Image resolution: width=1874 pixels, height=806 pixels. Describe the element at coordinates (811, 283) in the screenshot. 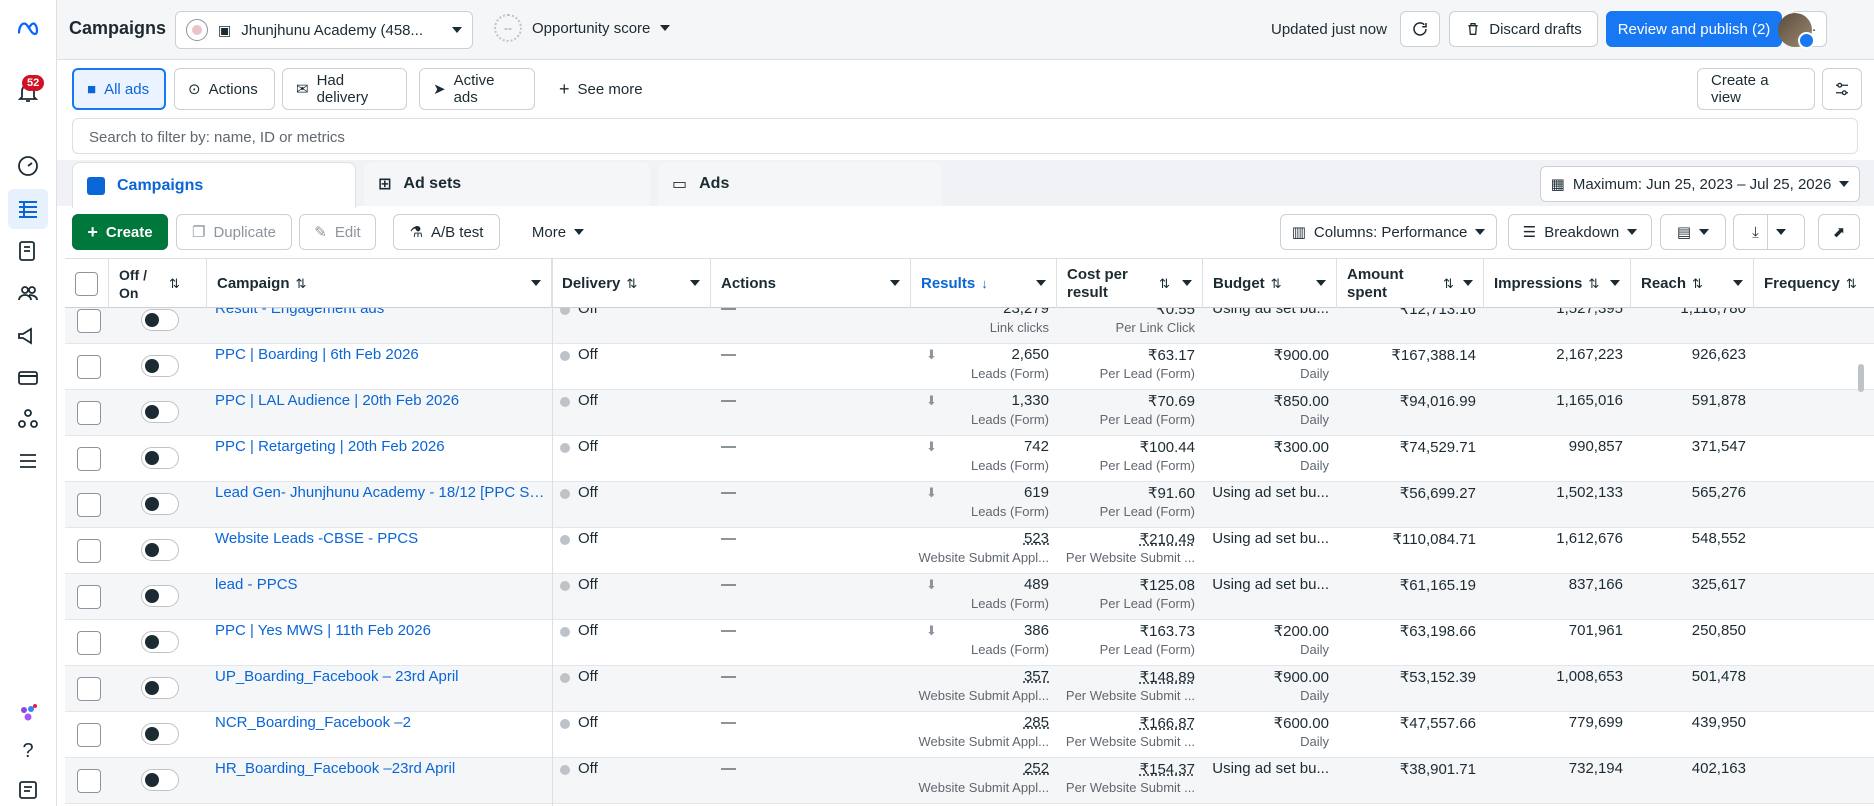

I see `col-actions: Actions` at that location.